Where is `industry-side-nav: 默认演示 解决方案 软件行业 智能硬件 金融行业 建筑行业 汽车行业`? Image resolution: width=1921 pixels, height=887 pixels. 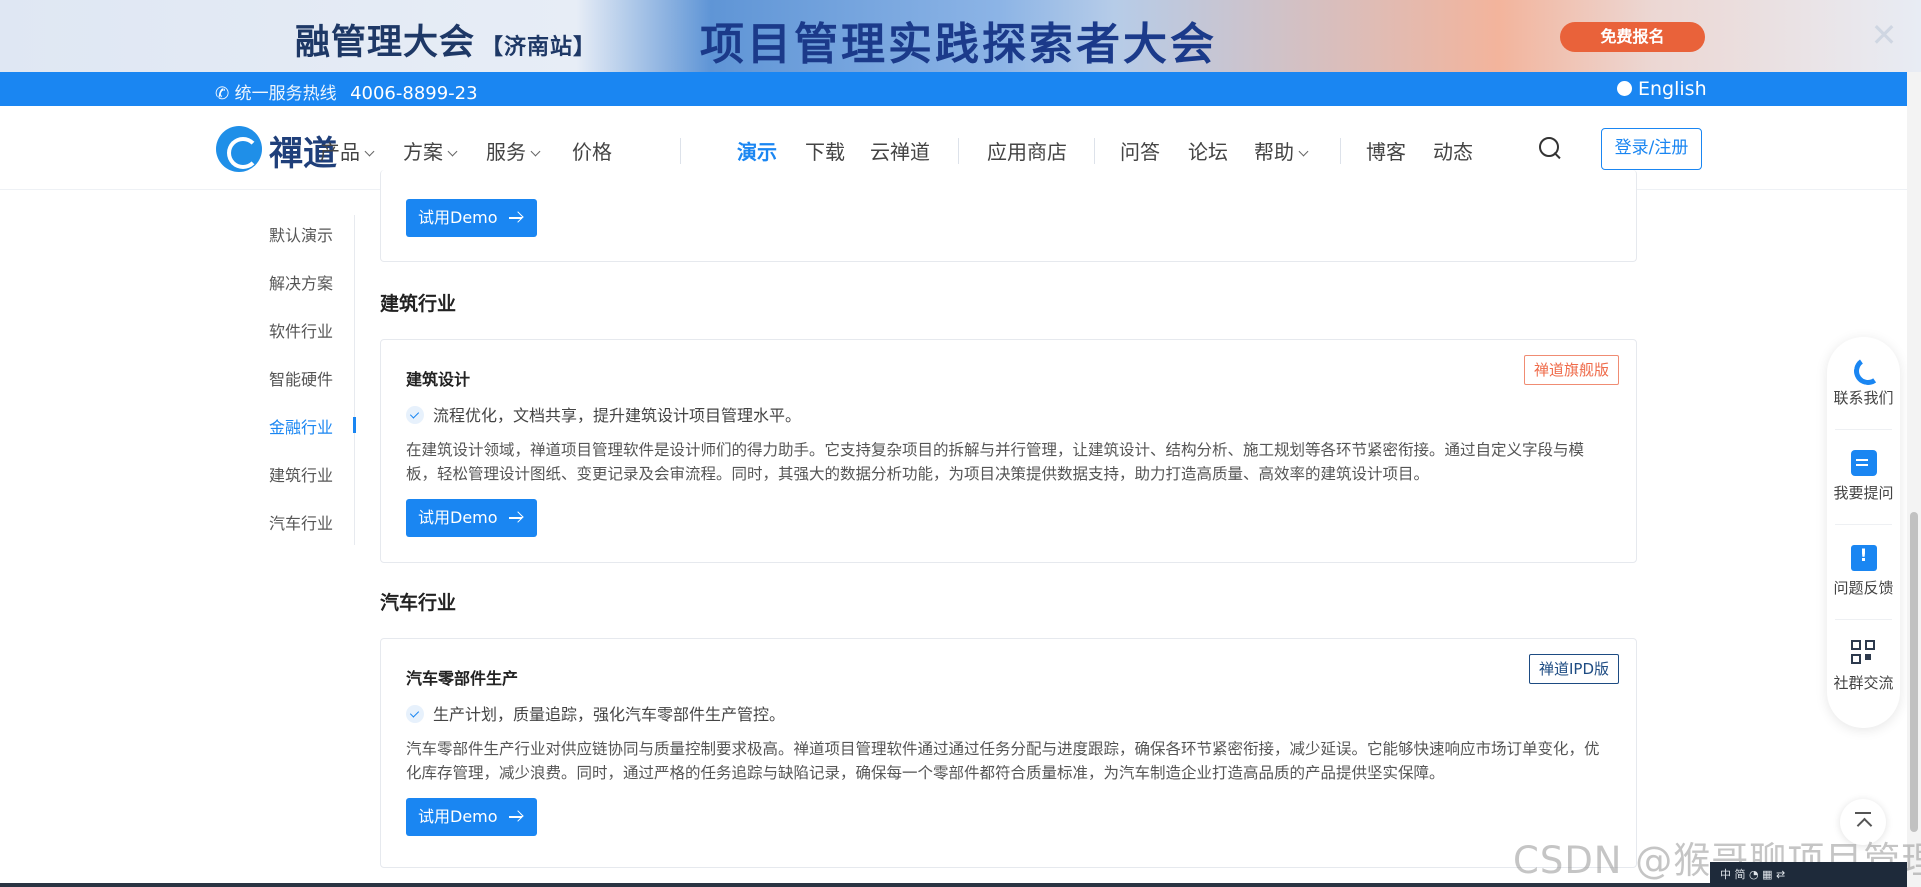
industry-side-nav: 默认演示 解决方案 软件行业 智能硬件 金融行业 建筑行业 汽车行业 is located at coordinates (300, 380).